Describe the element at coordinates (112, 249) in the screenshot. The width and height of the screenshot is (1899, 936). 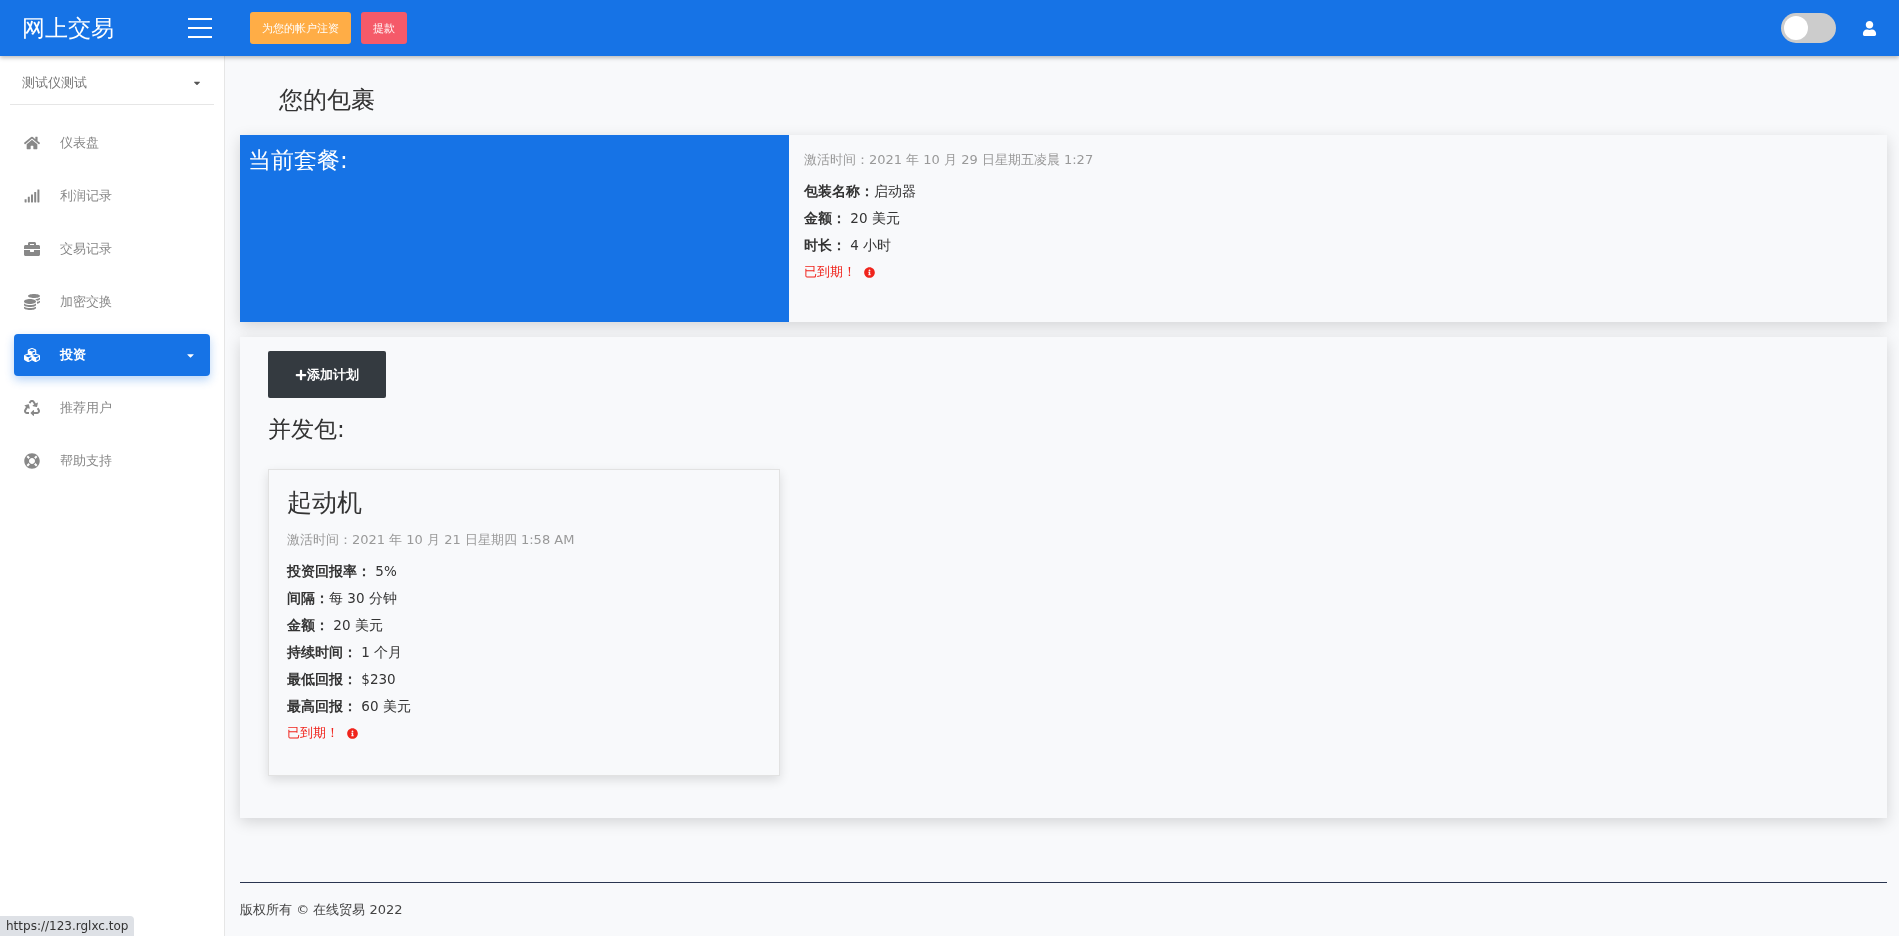
I see `nav-item: 交易记录` at that location.